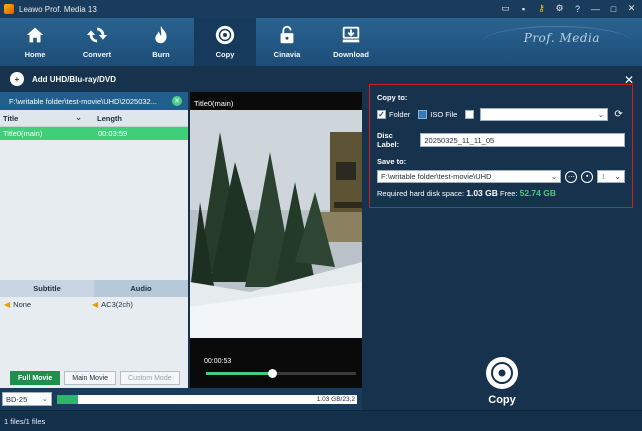 Image resolution: width=642 pixels, height=431 pixels. Describe the element at coordinates (482, 193) in the screenshot. I see `required-space-value: 1.03 GB` at that location.